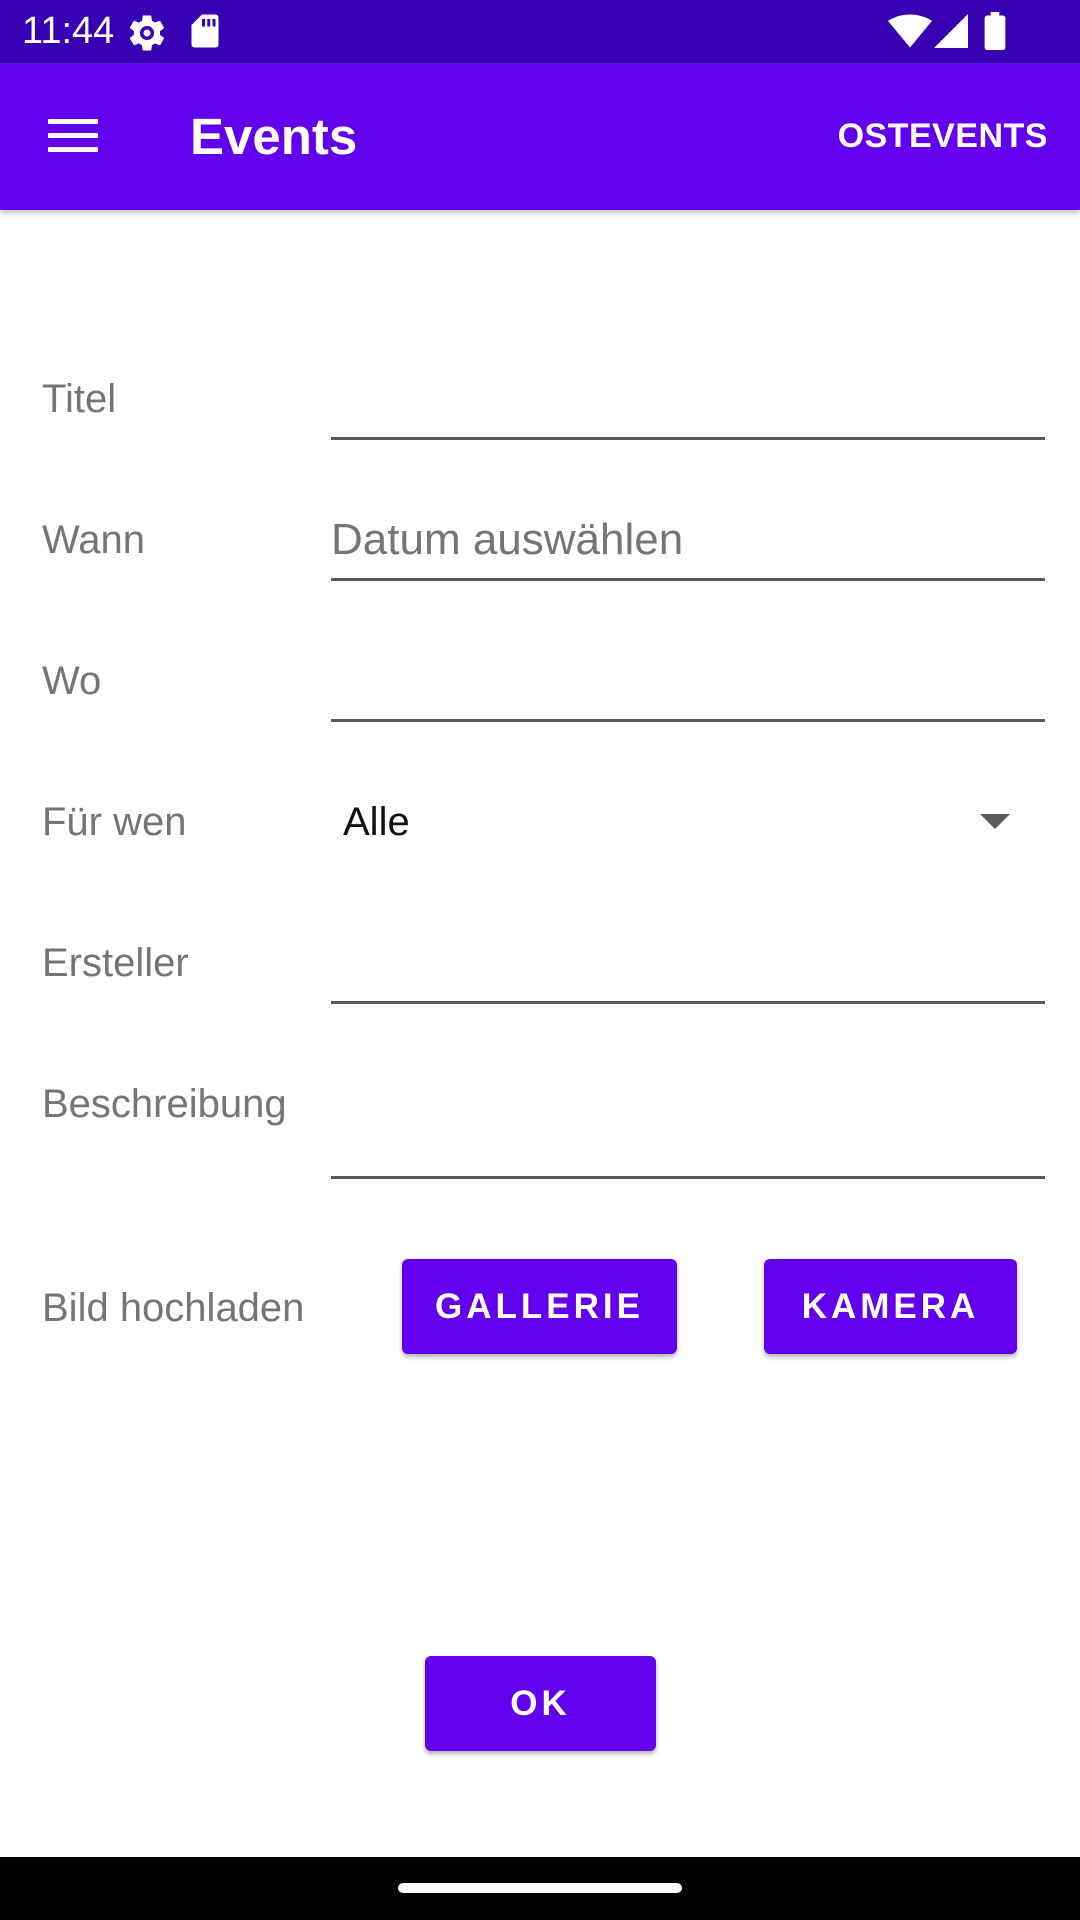 The width and height of the screenshot is (1080, 1920). Describe the element at coordinates (995, 821) in the screenshot. I see `dropdown-arrow-icon` at that location.